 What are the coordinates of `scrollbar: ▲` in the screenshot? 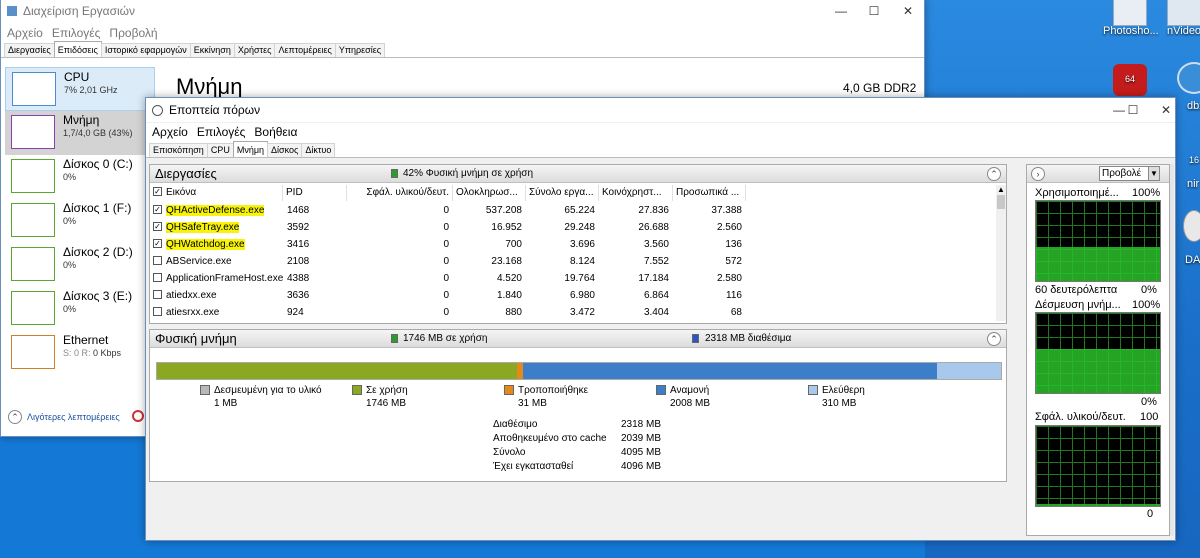 It's located at (1001, 253).